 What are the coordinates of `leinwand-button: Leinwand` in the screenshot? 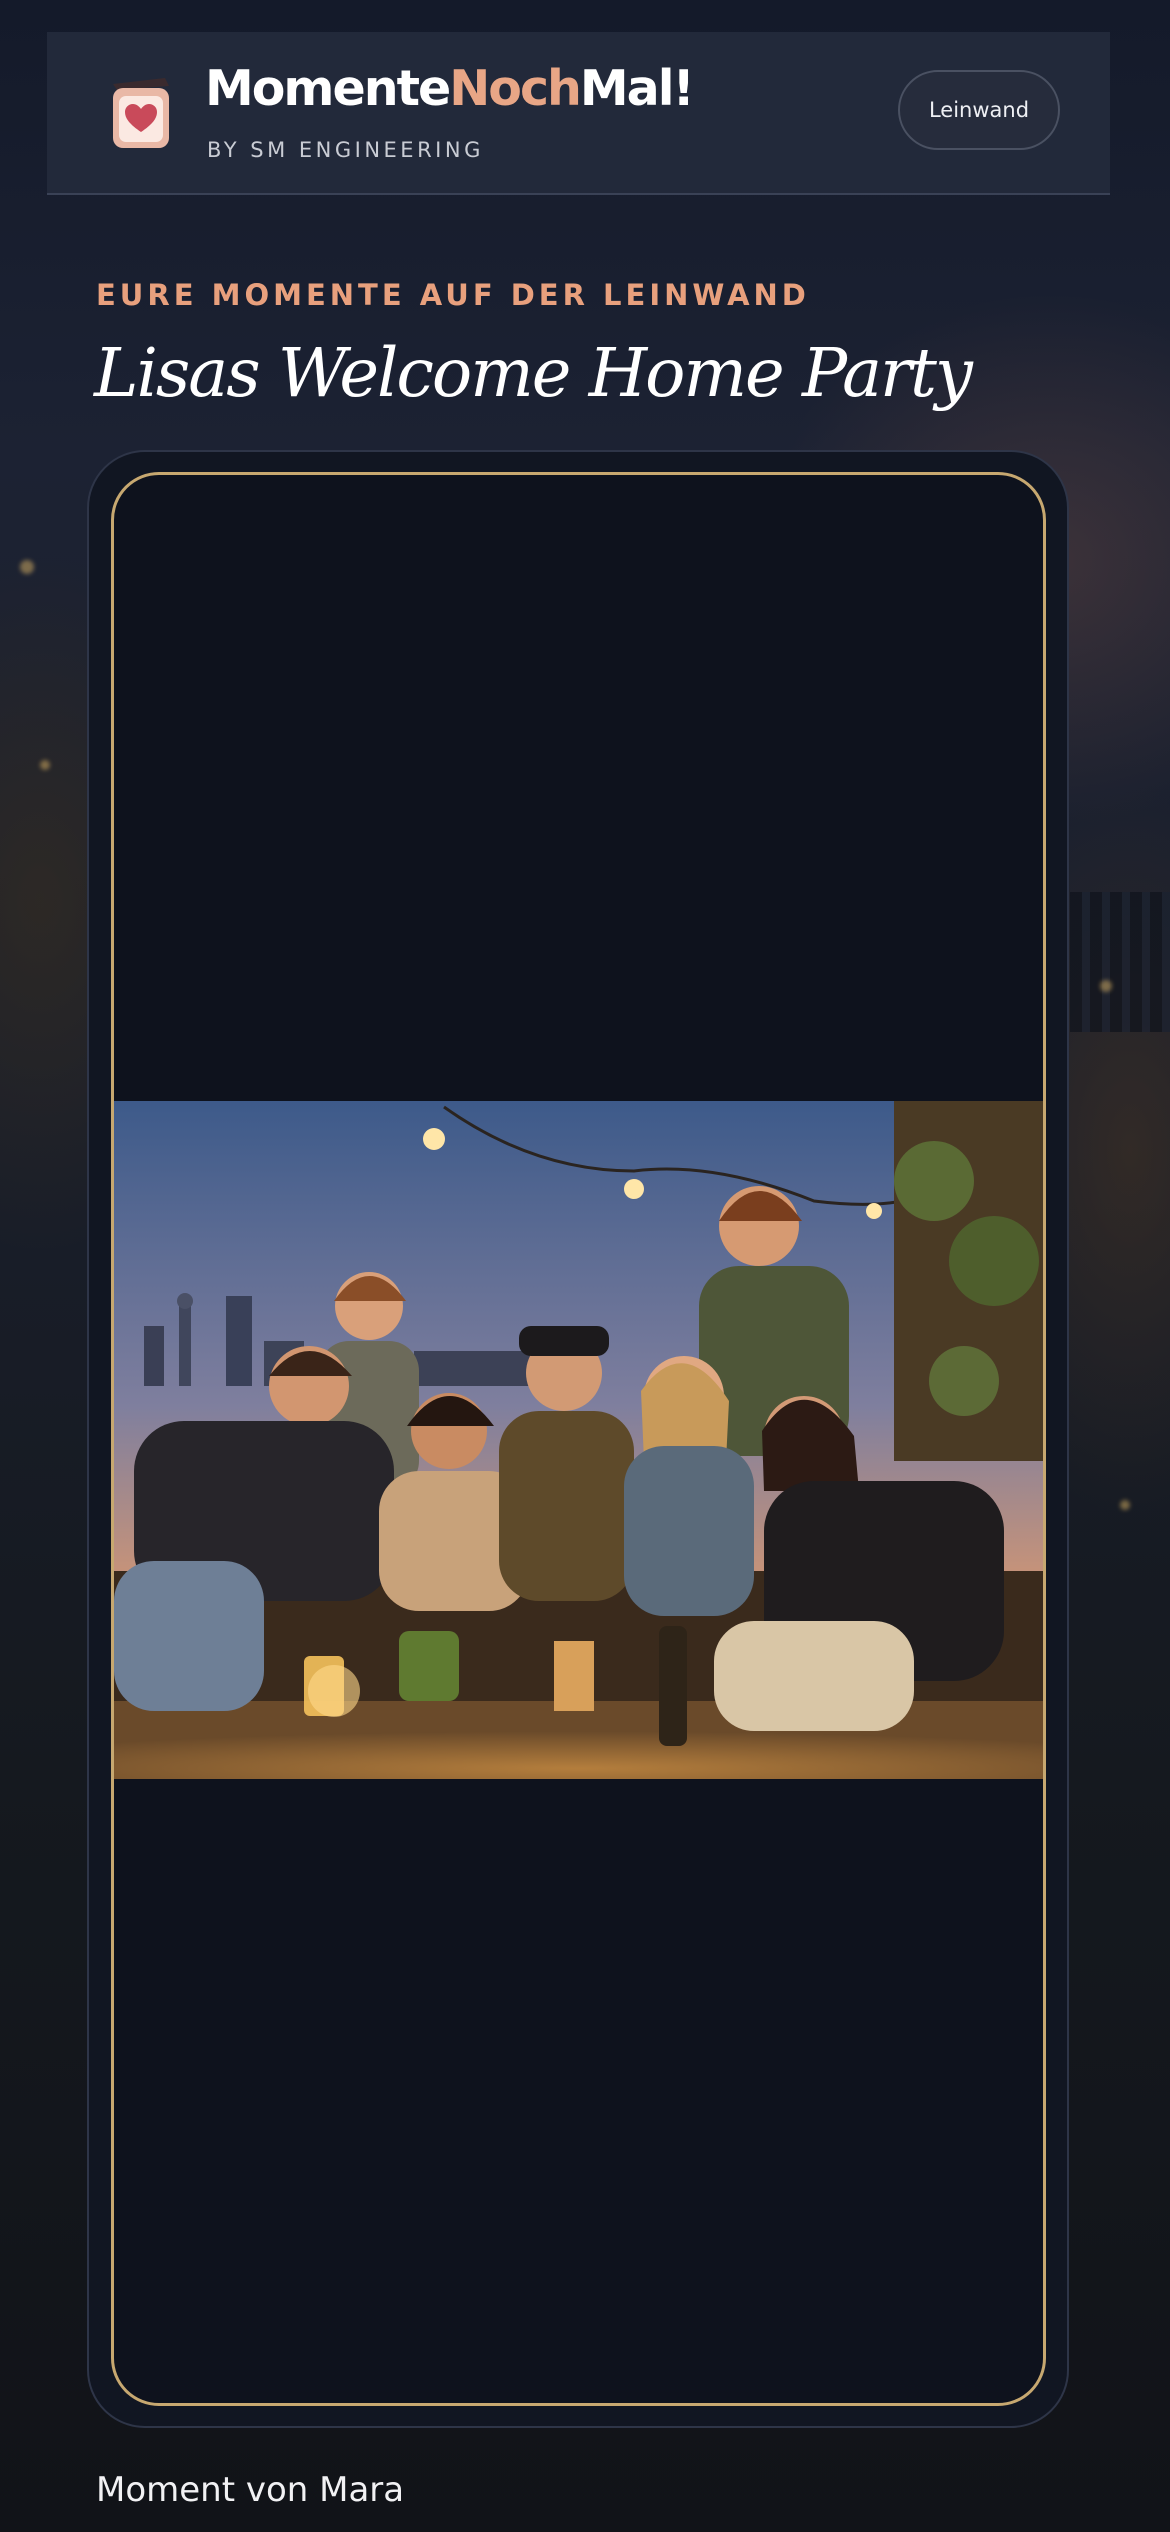 It's located at (979, 110).